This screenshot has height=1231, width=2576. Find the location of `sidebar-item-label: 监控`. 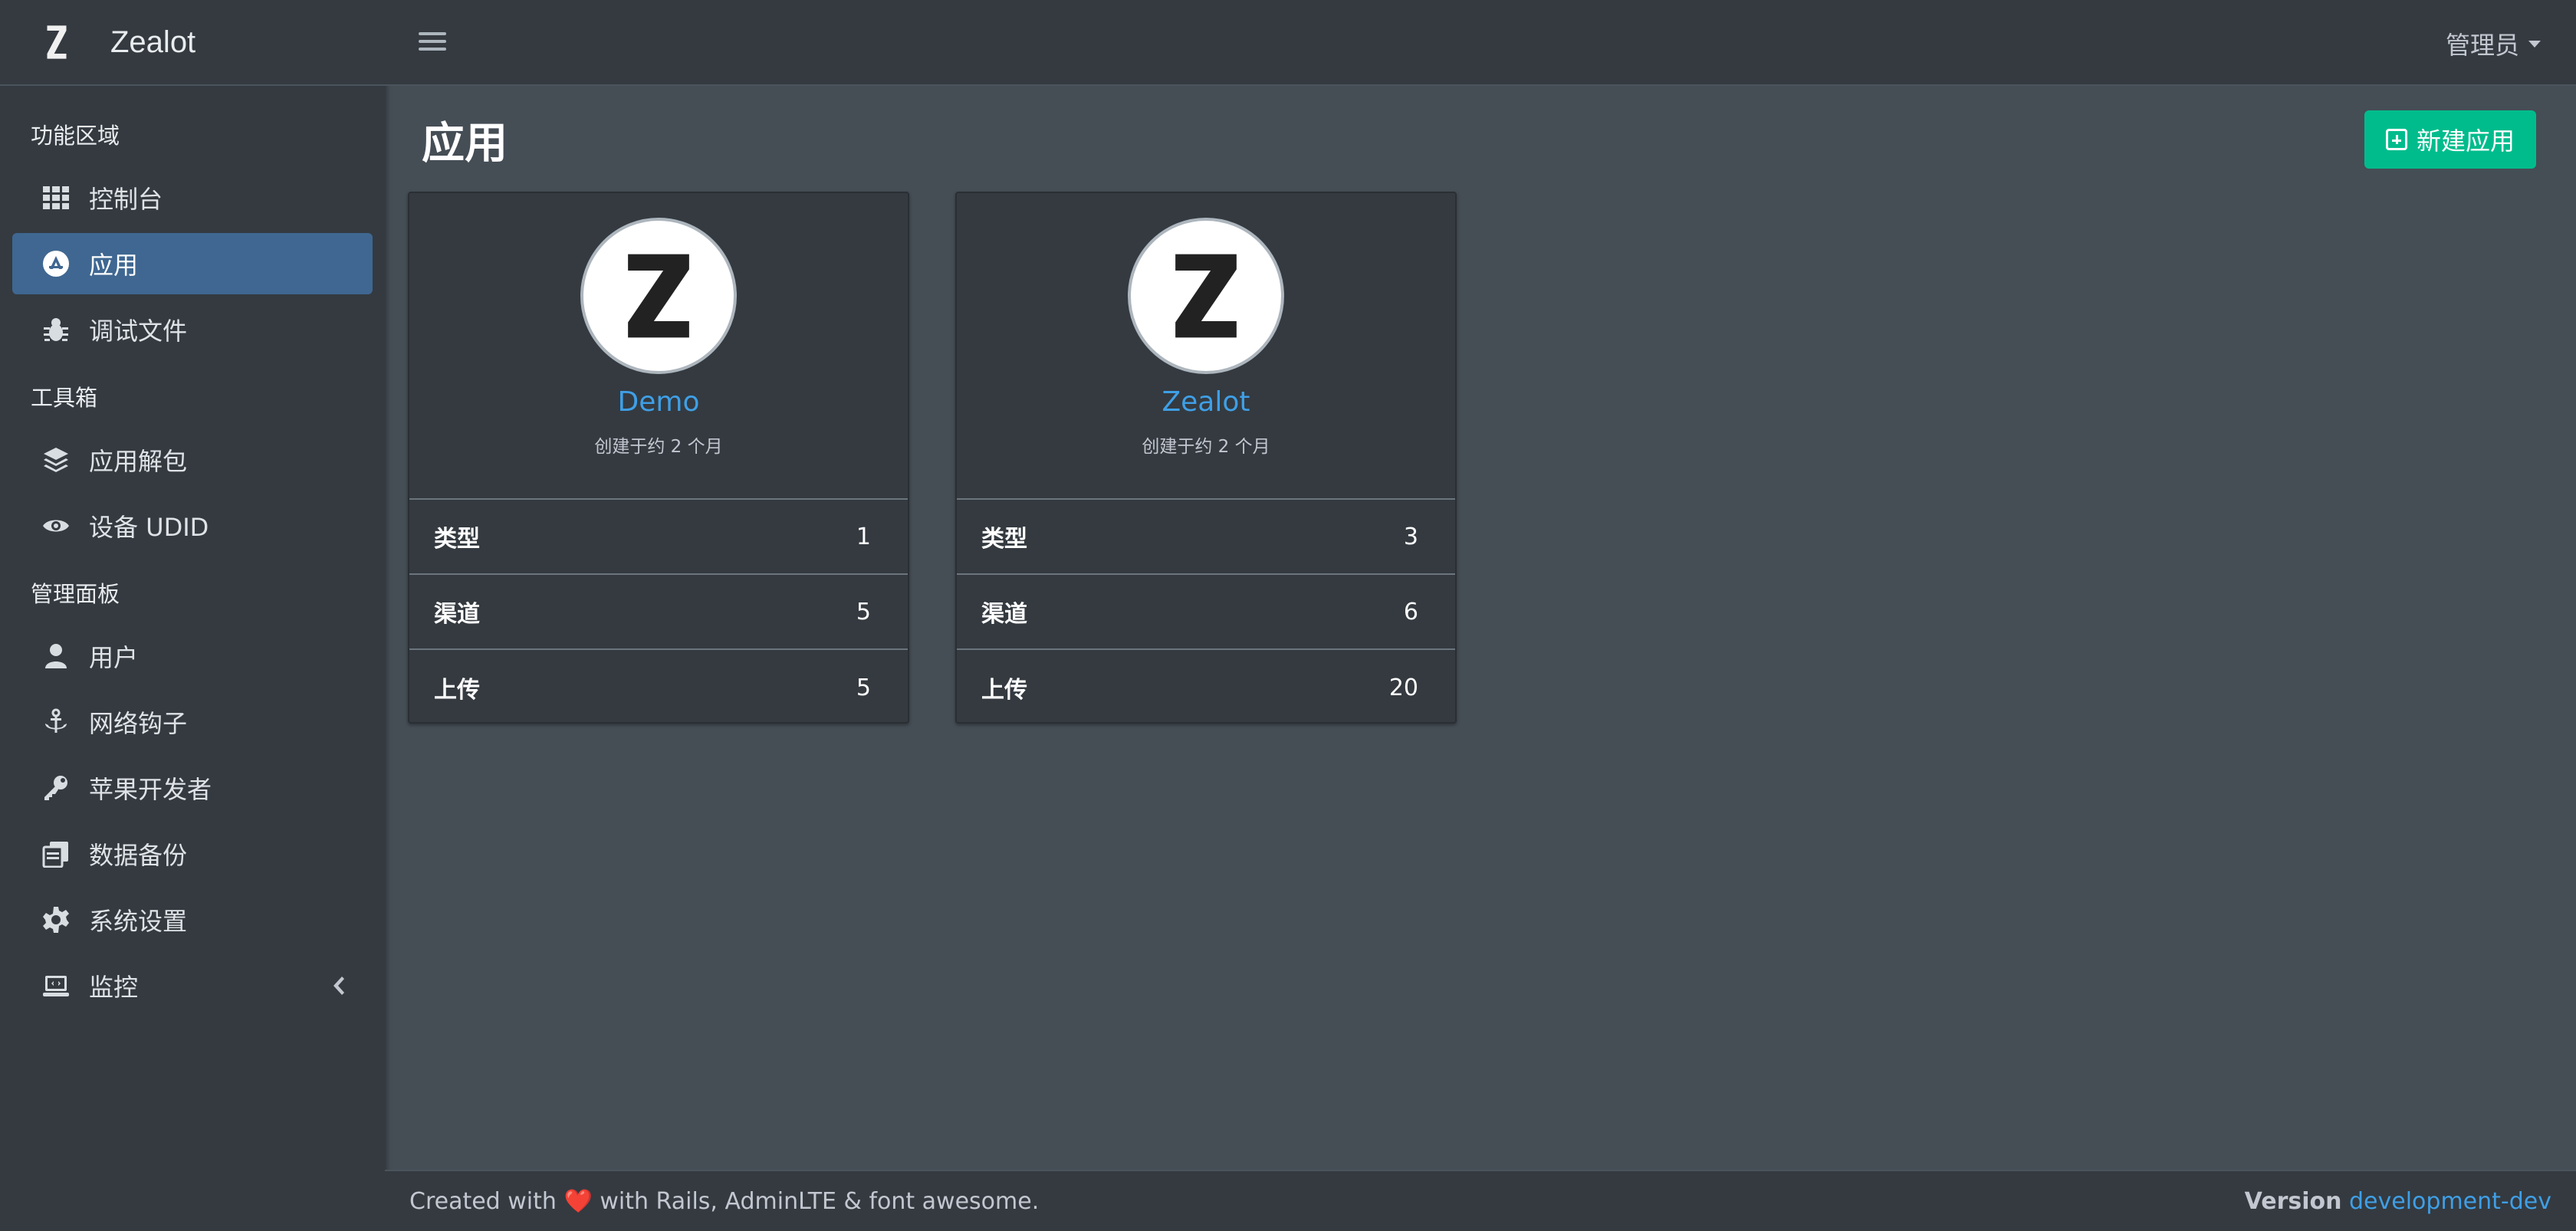

sidebar-item-label: 监控 is located at coordinates (114, 988).